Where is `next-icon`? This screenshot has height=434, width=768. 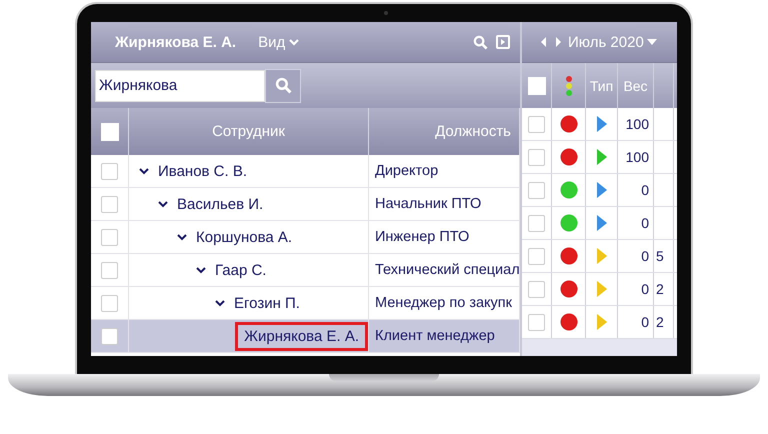
next-icon is located at coordinates (558, 42).